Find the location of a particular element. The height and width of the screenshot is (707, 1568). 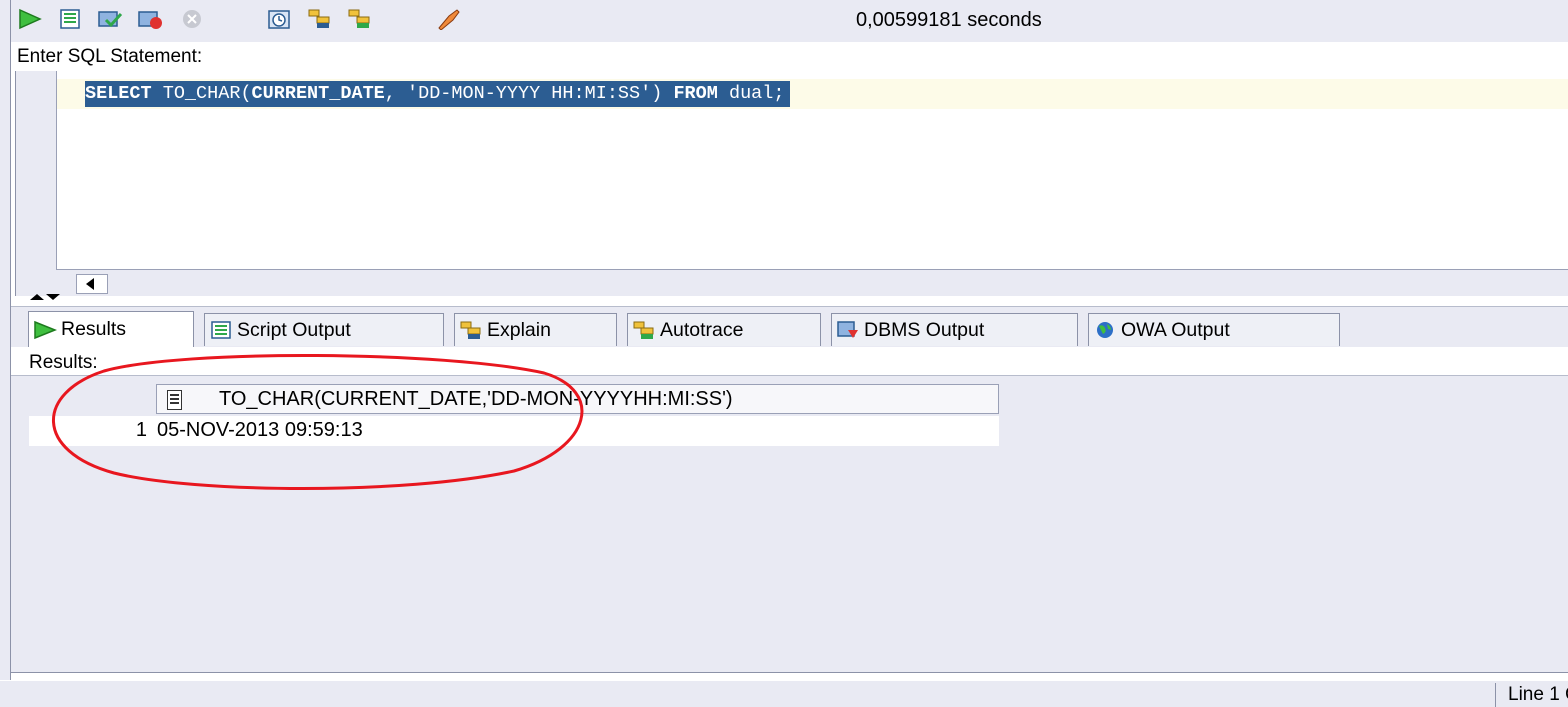

status-separator is located at coordinates (1495, 695).